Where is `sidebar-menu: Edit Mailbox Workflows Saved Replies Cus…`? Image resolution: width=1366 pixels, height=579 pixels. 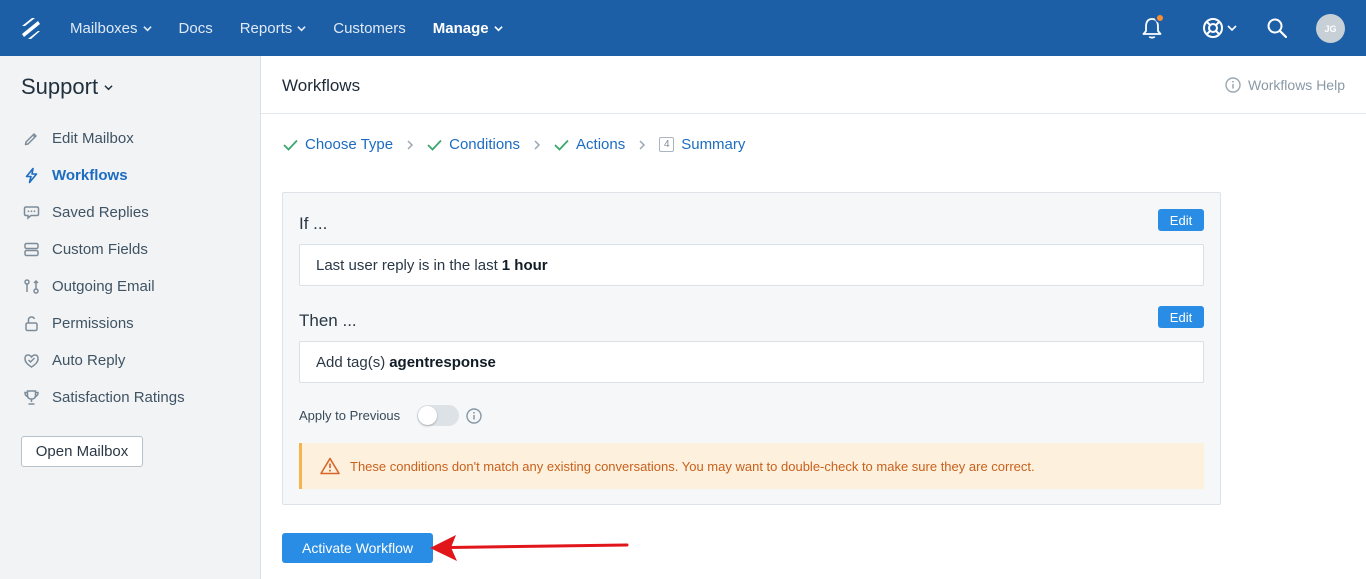
sidebar-menu: Edit Mailbox Workflows Saved Replies Cus… is located at coordinates (103, 268).